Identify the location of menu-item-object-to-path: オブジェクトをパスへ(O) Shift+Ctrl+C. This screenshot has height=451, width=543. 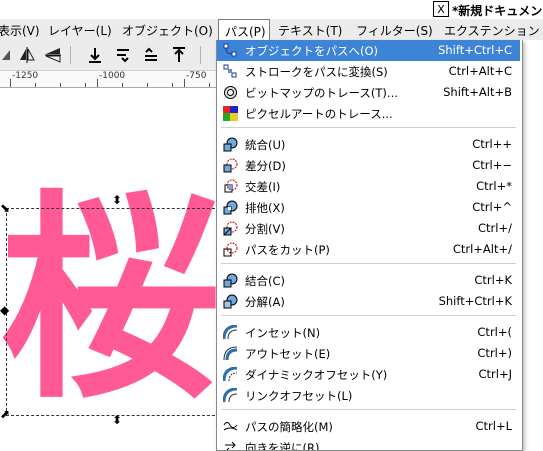
(368, 50).